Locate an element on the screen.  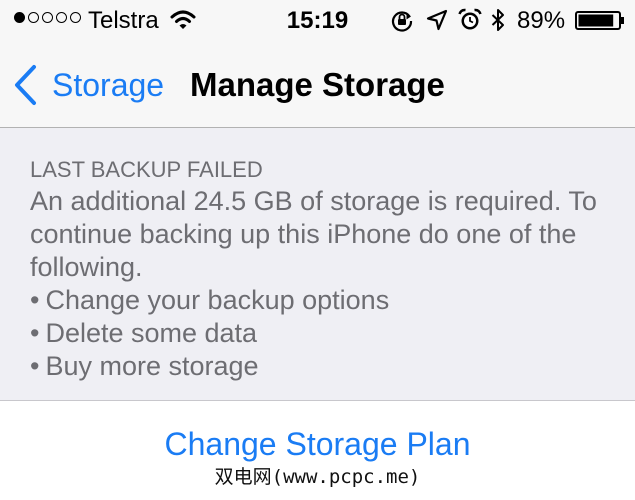
page-title: Manage Storage is located at coordinates (317, 84).